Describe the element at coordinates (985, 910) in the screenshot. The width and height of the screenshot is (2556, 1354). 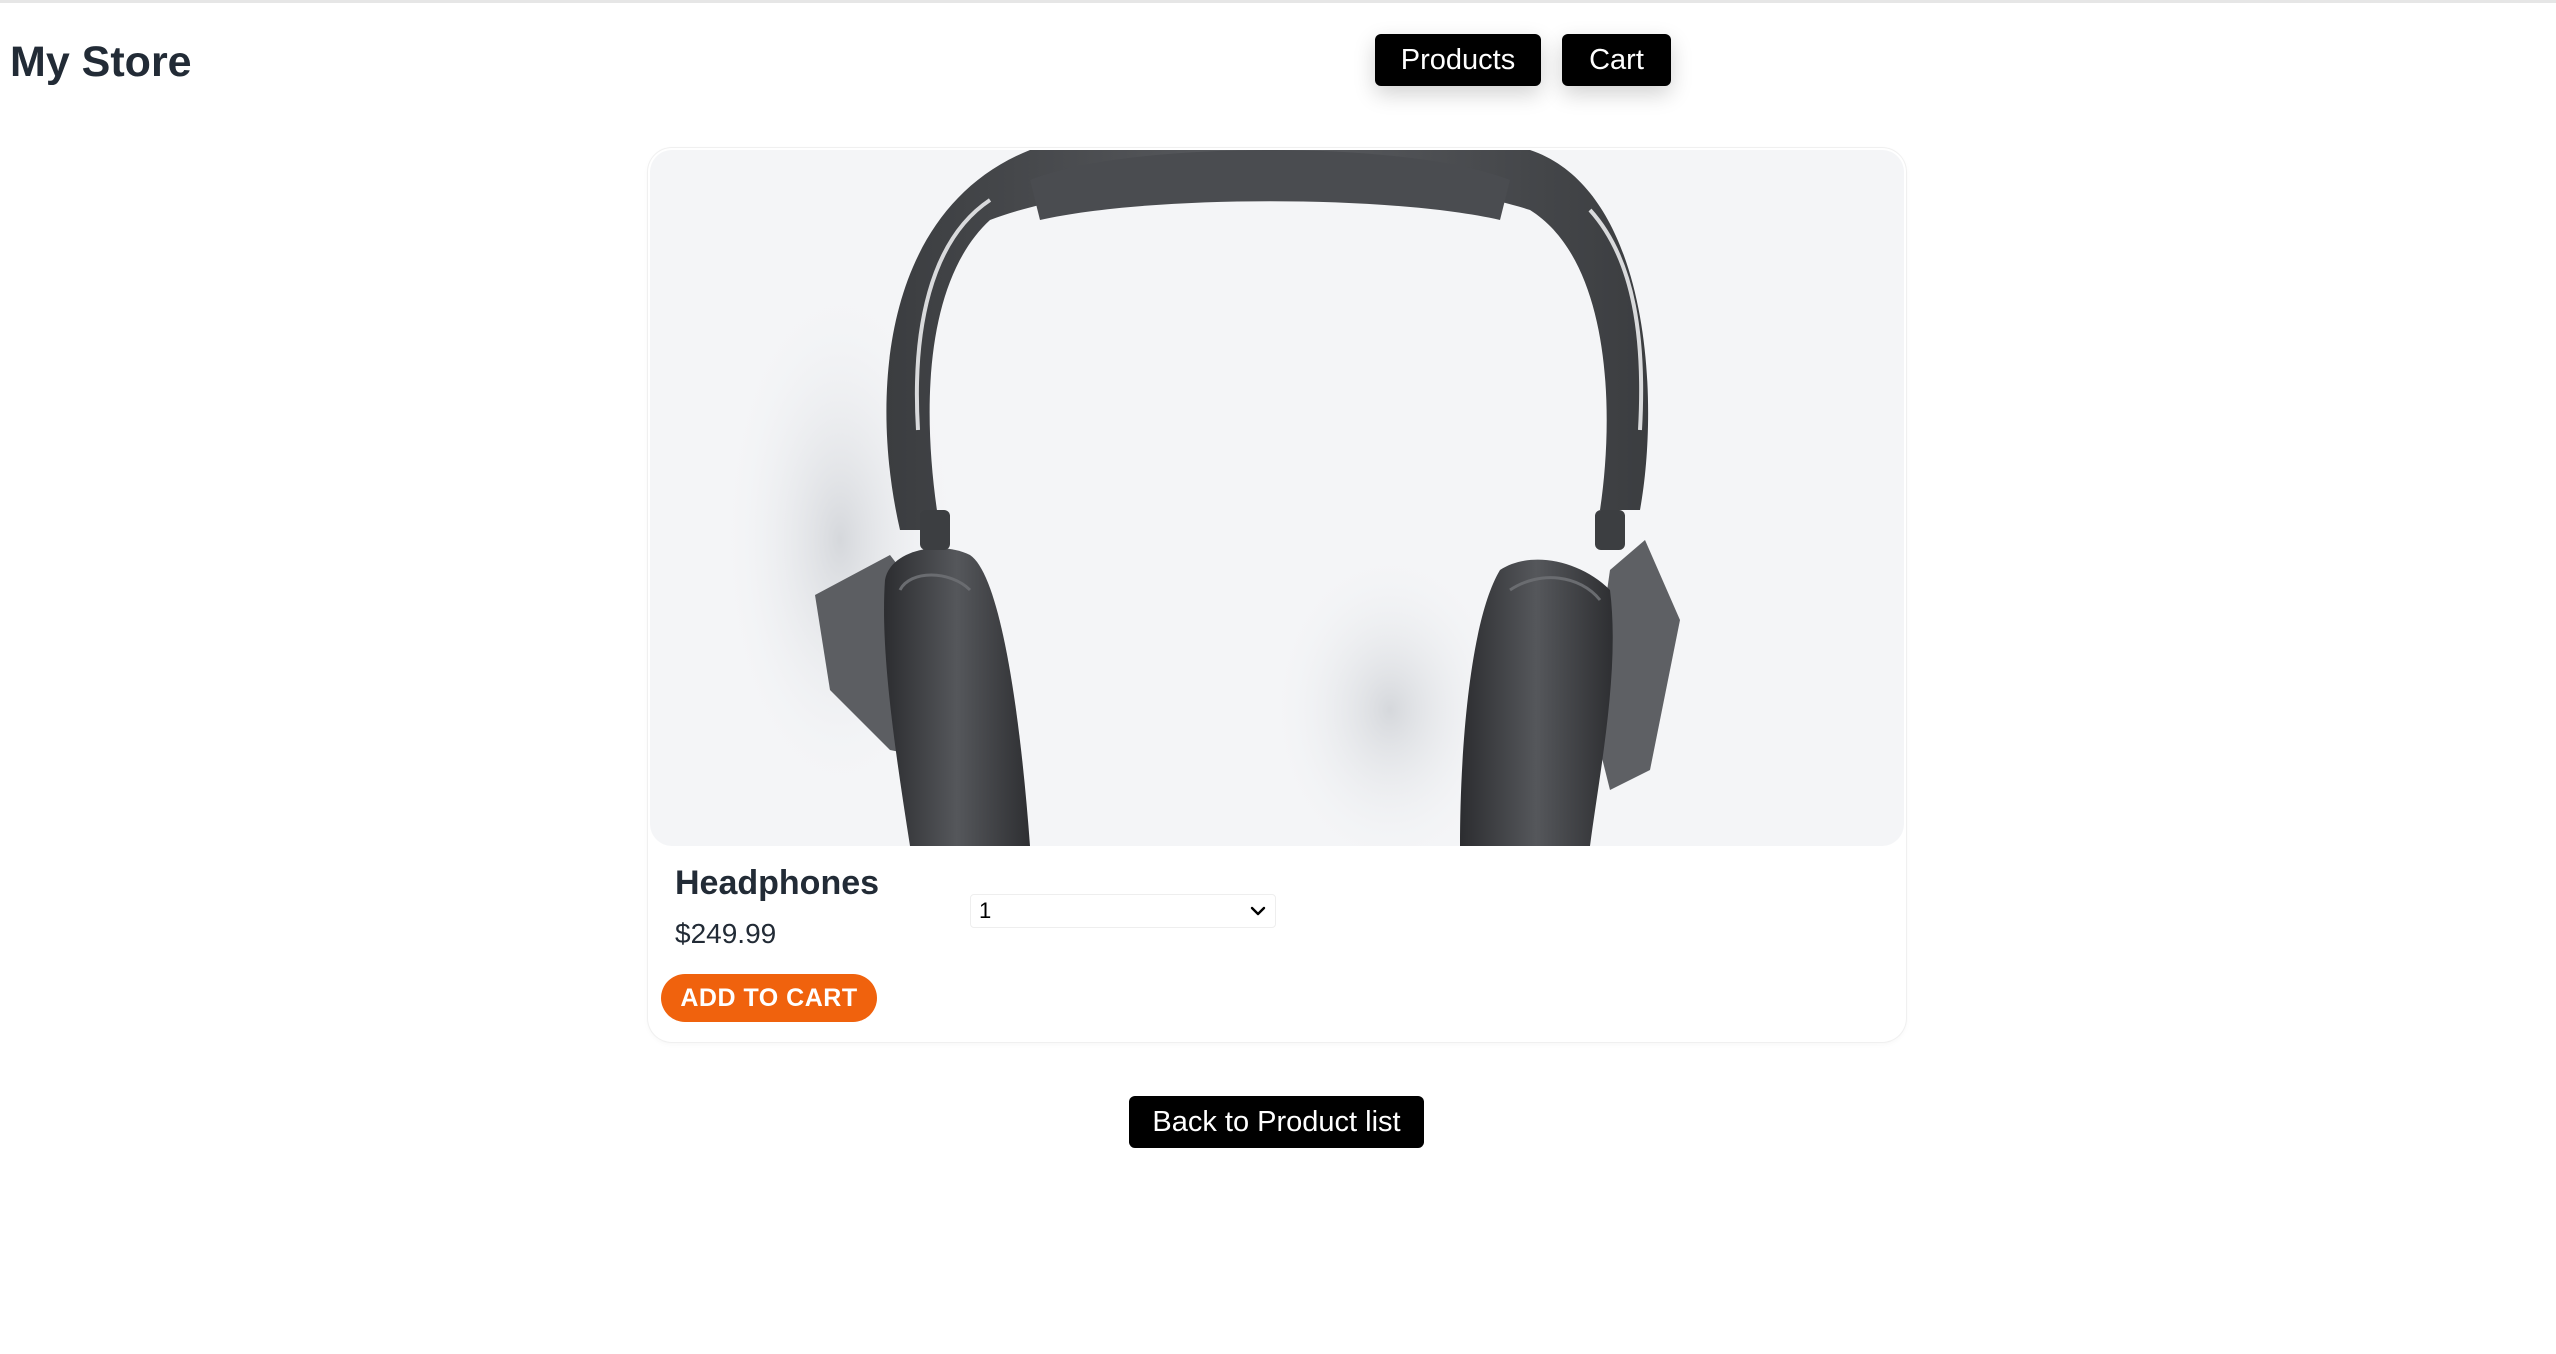
I see `quantity-value: 1` at that location.